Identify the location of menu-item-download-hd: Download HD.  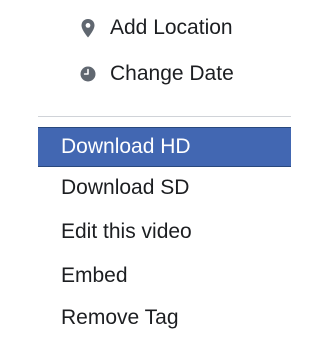
(164, 147).